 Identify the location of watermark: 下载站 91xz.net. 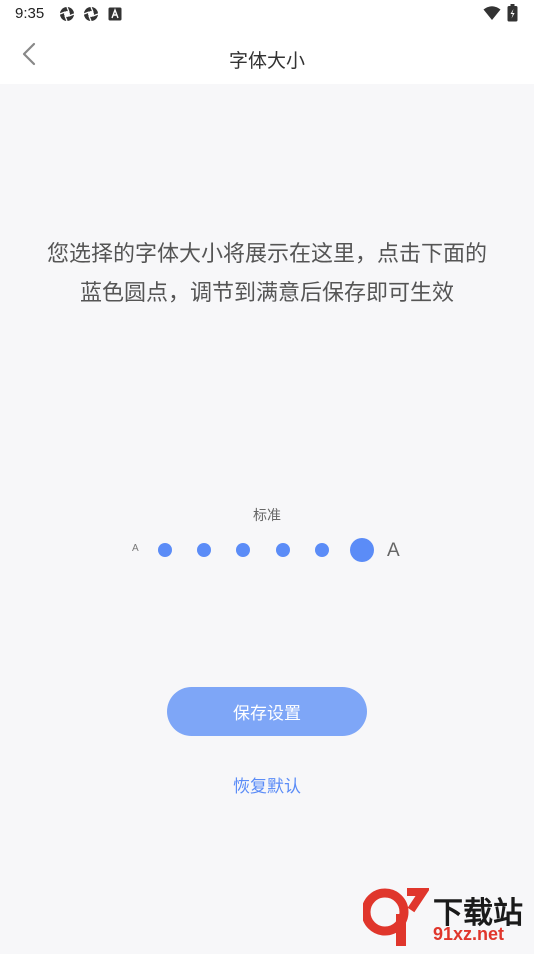
(447, 917).